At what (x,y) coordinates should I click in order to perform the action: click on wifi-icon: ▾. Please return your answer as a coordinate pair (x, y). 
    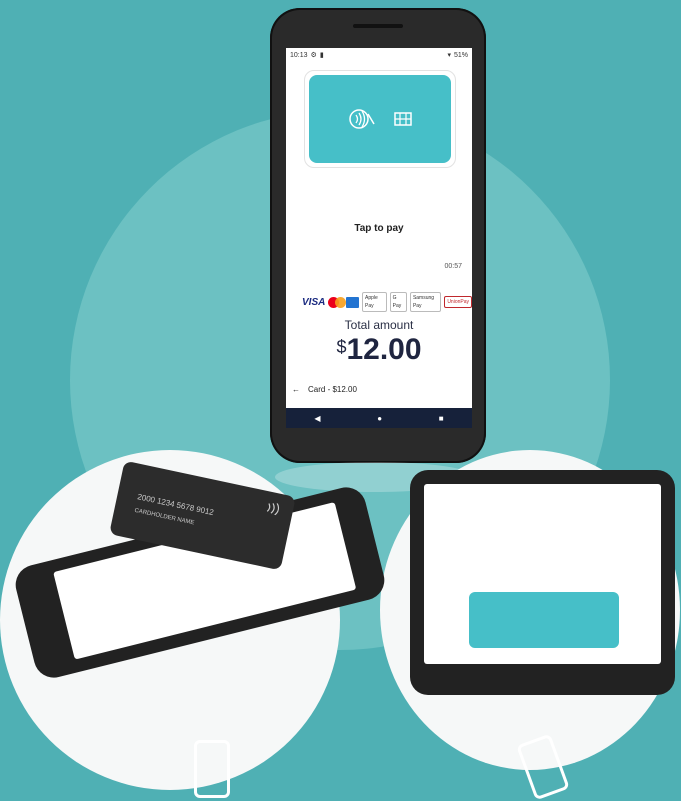
    Looking at the image, I should click on (449, 55).